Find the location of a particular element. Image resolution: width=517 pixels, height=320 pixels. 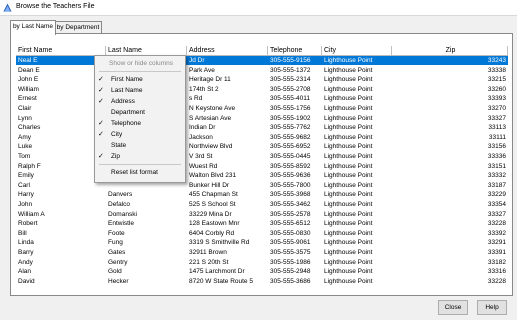

menu-item-address: ✓ Address is located at coordinates (140, 101).